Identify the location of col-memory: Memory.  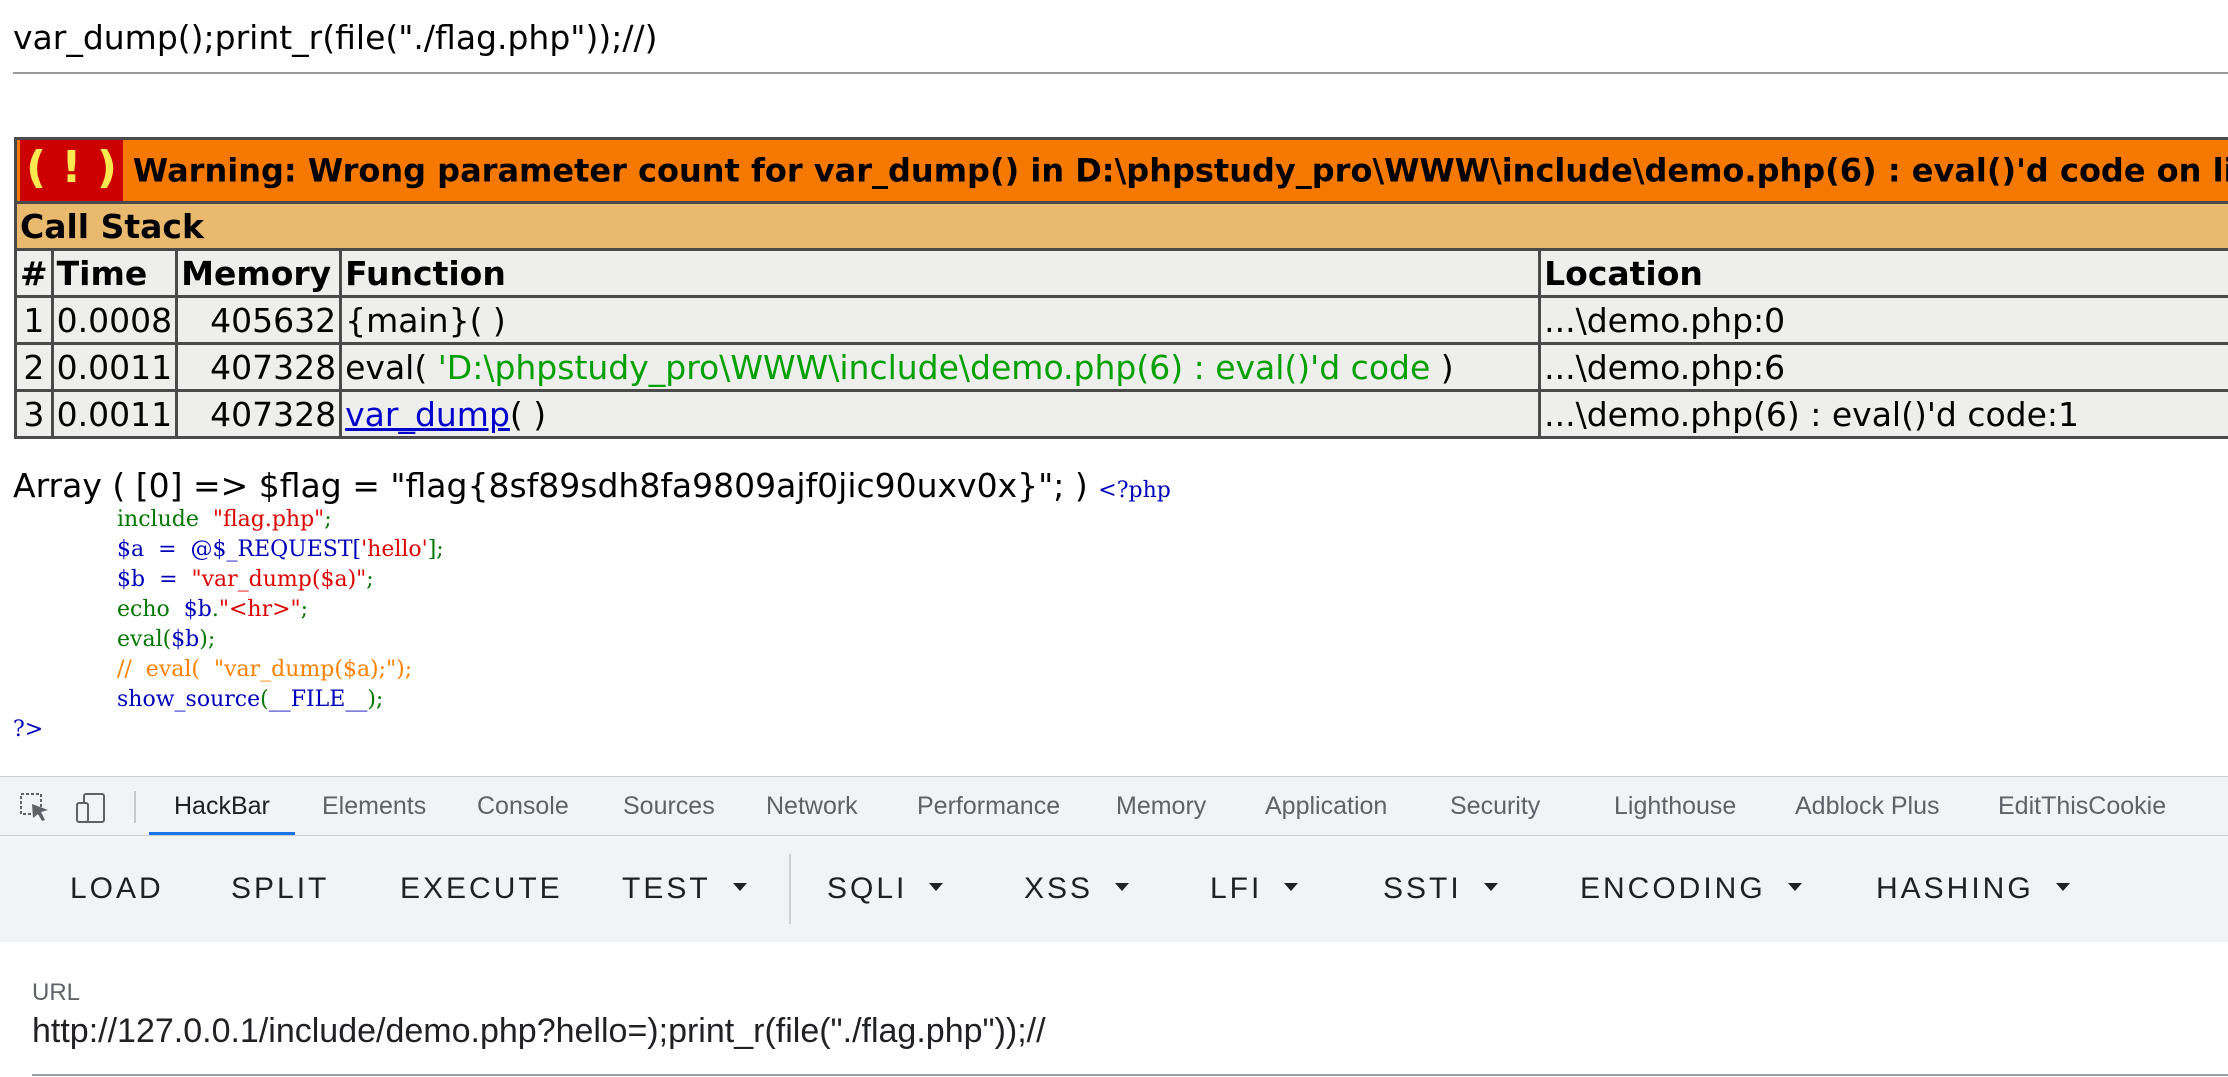
(259, 273).